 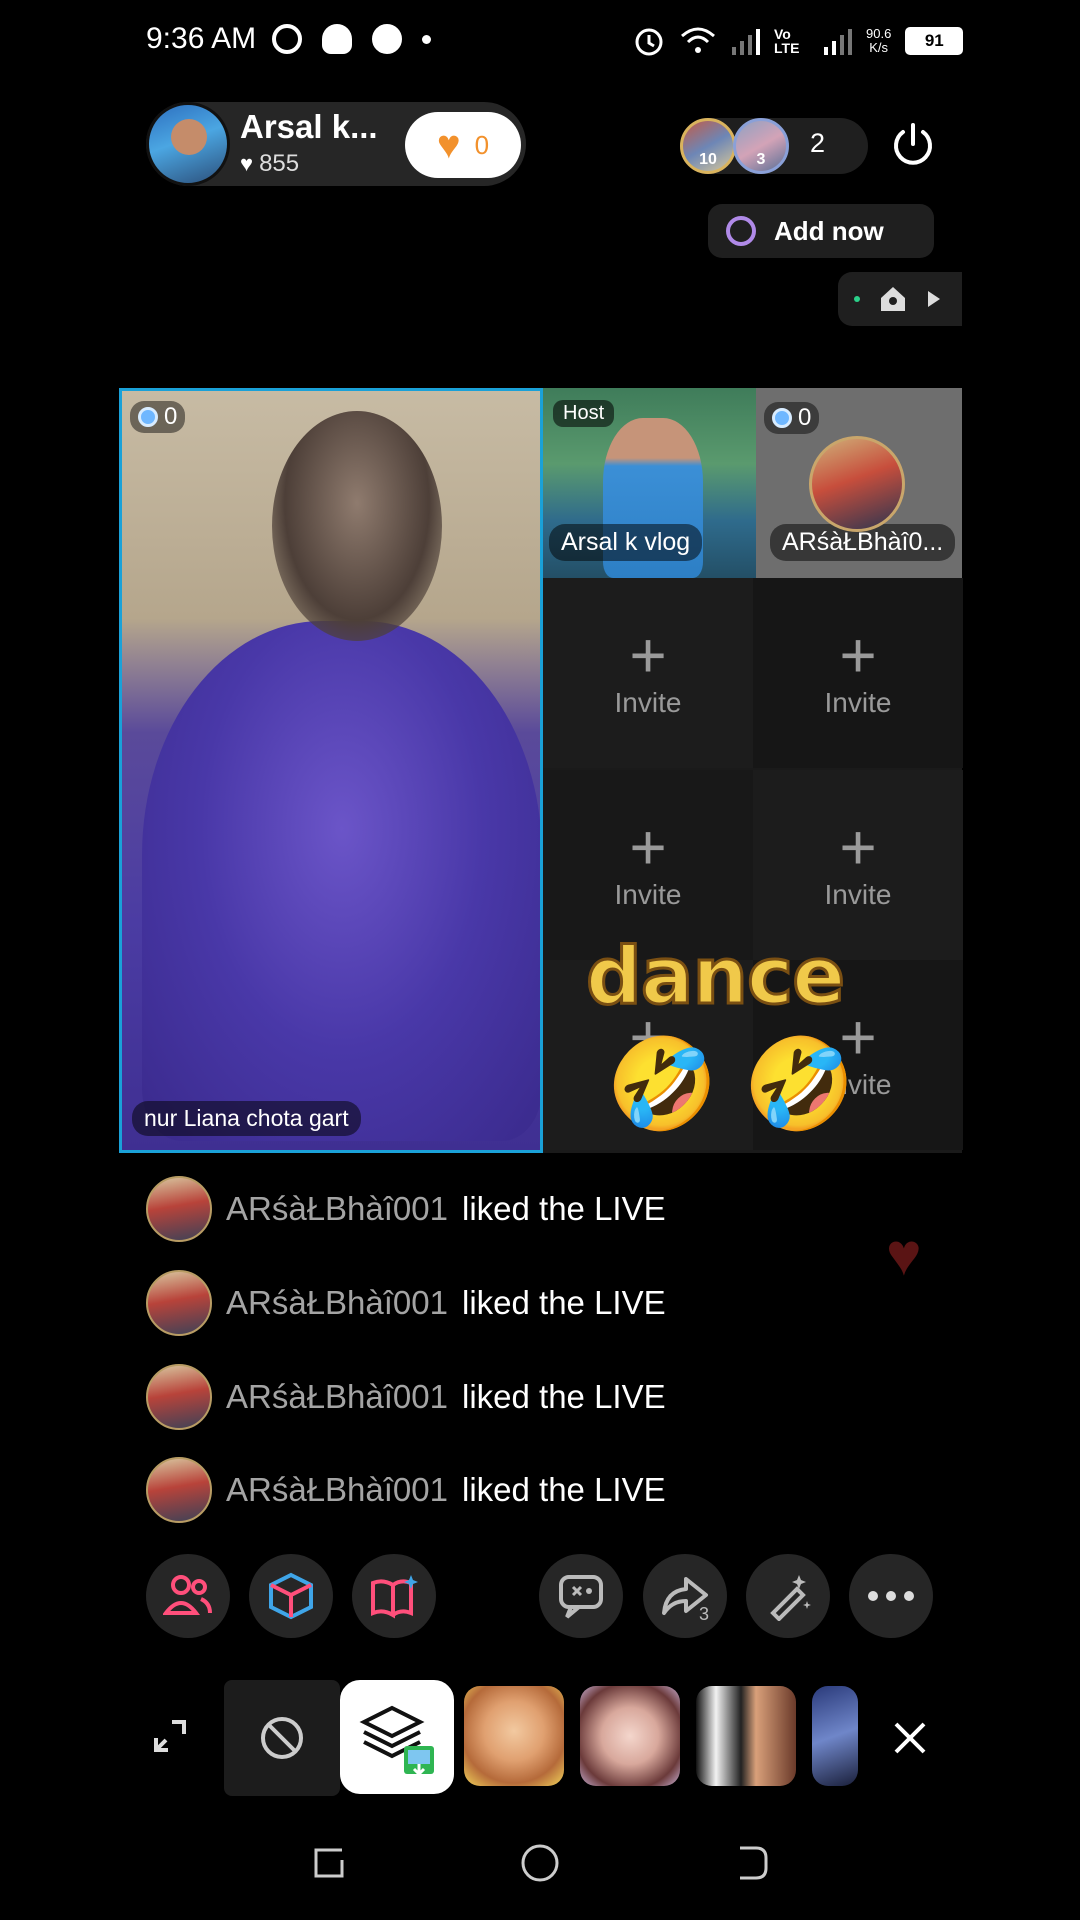 I want to click on screen-record-icon, so click(x=287, y=39).